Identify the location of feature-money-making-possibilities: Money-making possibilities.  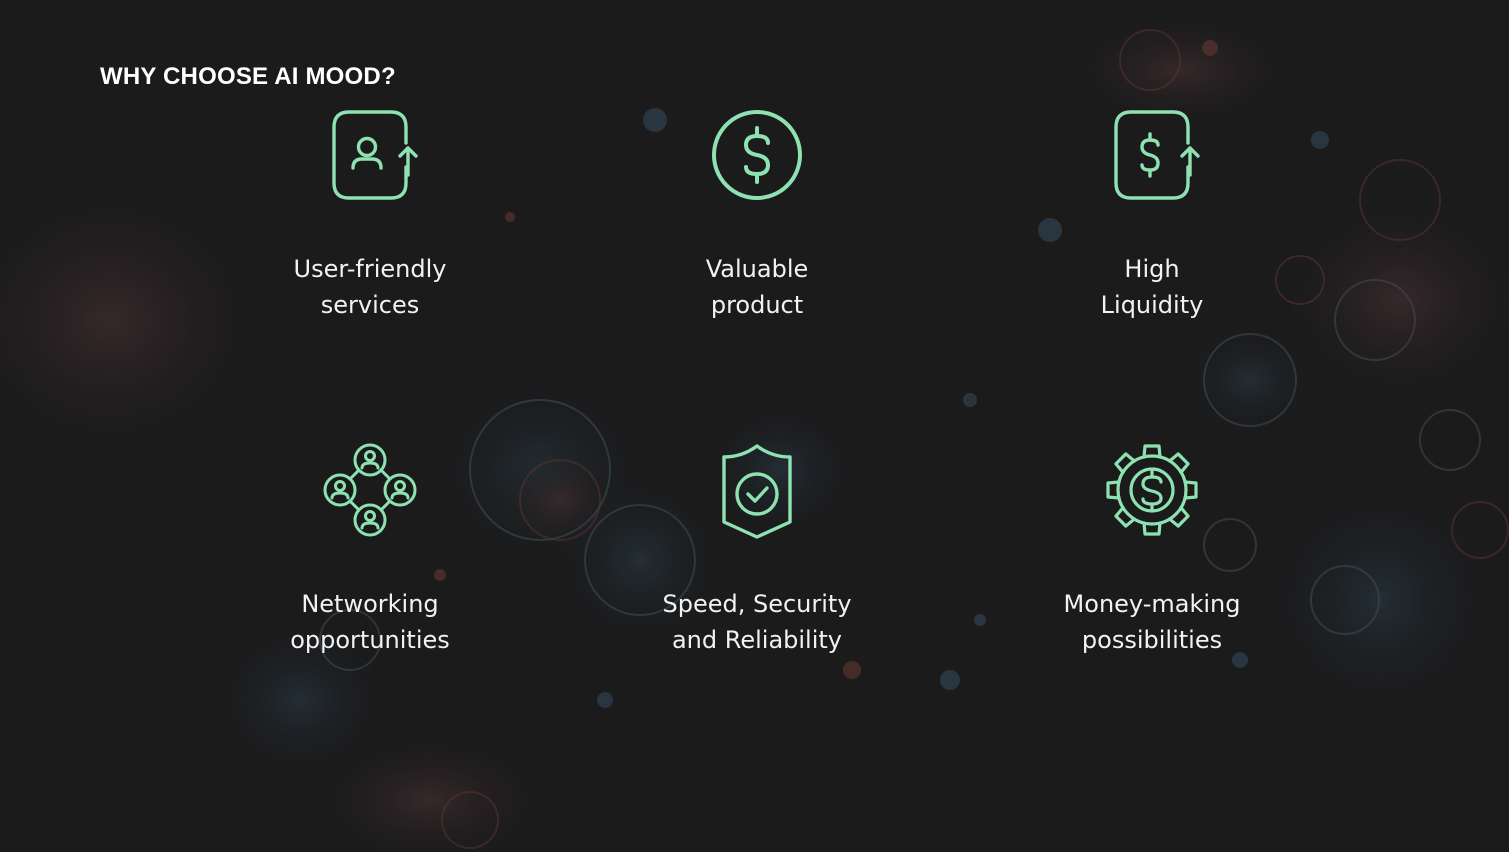
(1152, 549).